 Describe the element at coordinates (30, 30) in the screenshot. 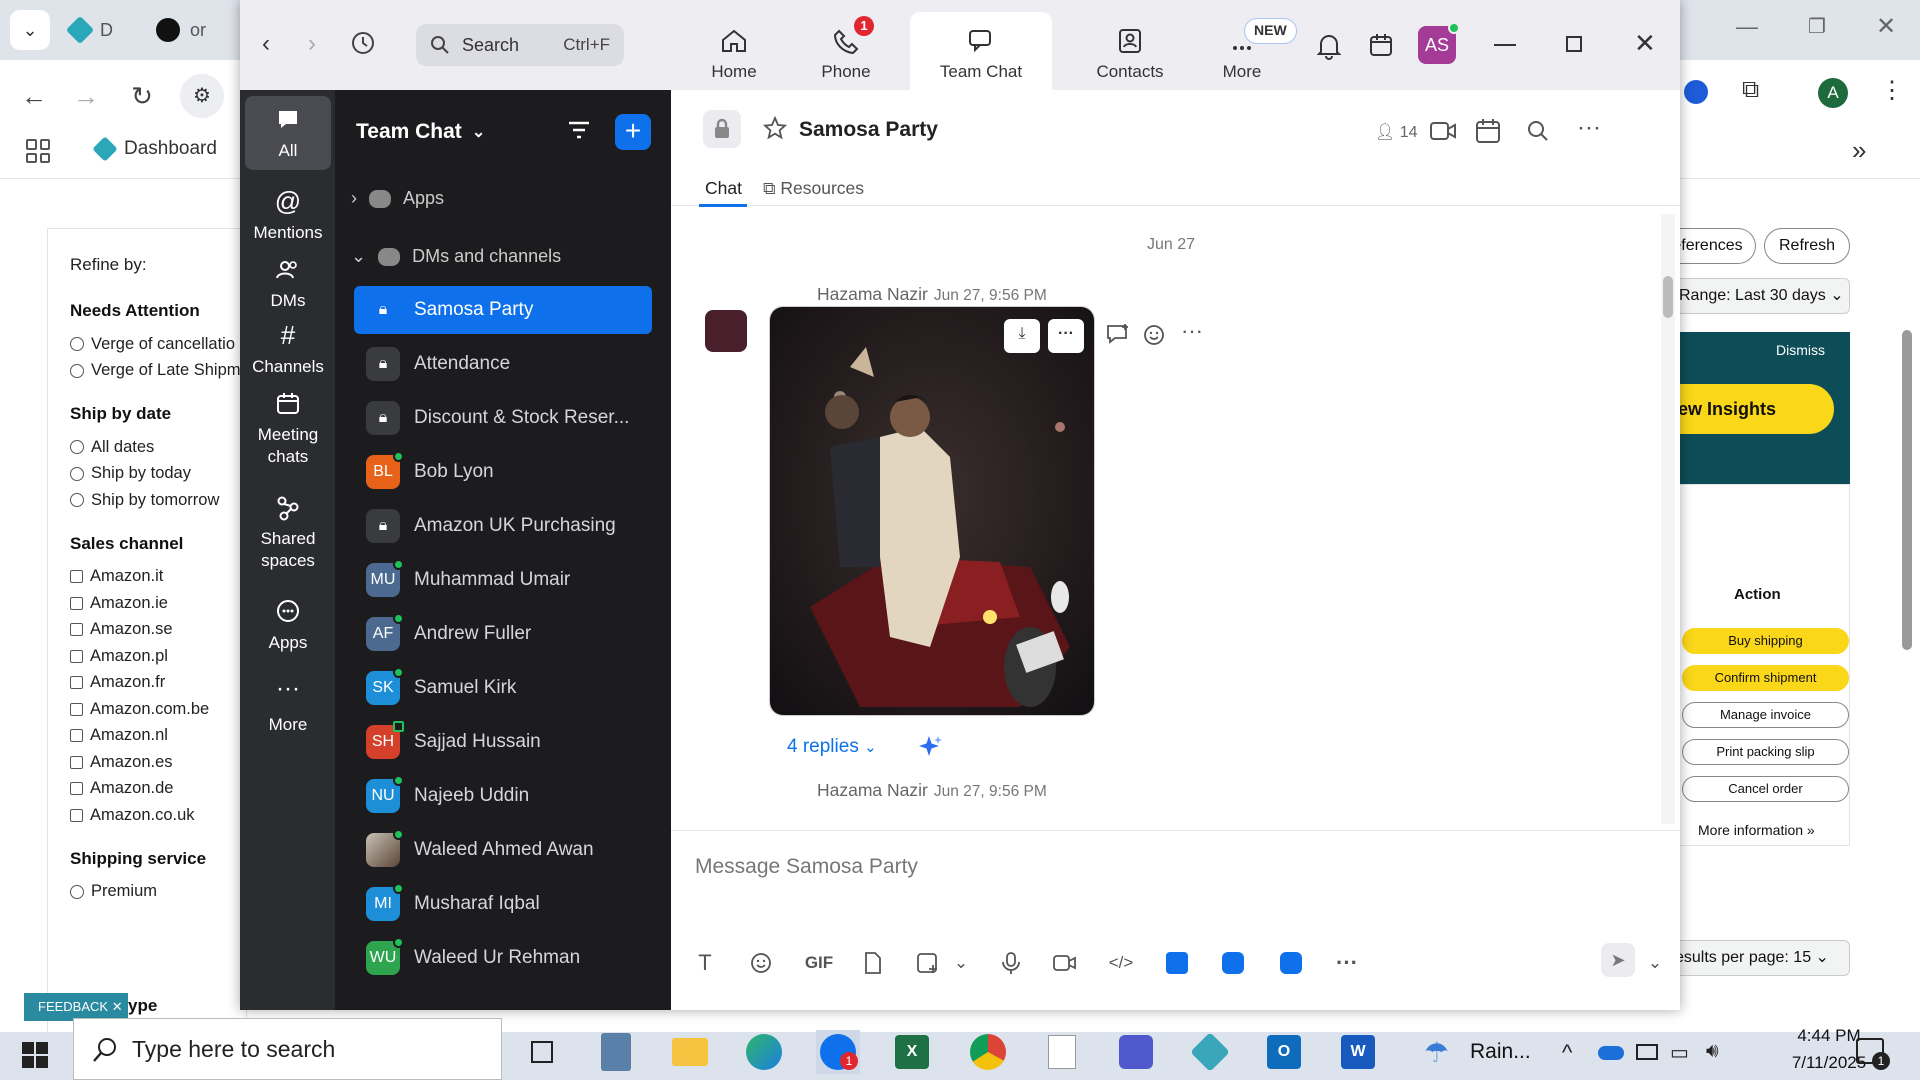

I see `tab-search-button: ⌄` at that location.